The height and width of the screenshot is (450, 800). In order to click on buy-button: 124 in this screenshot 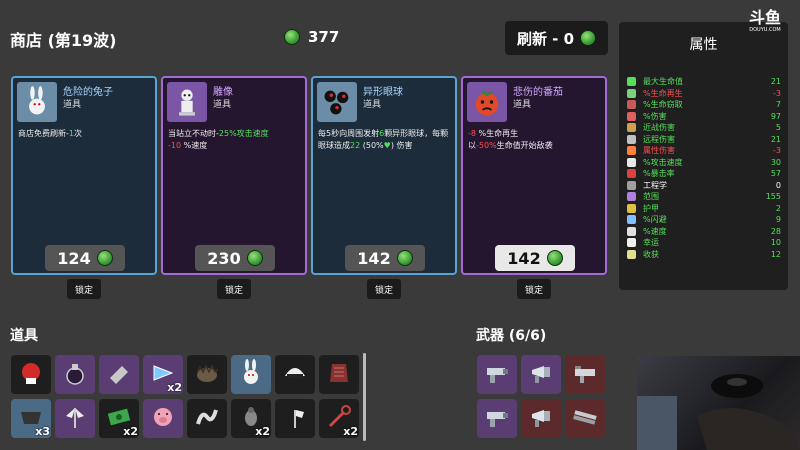, I will do `click(85, 258)`.